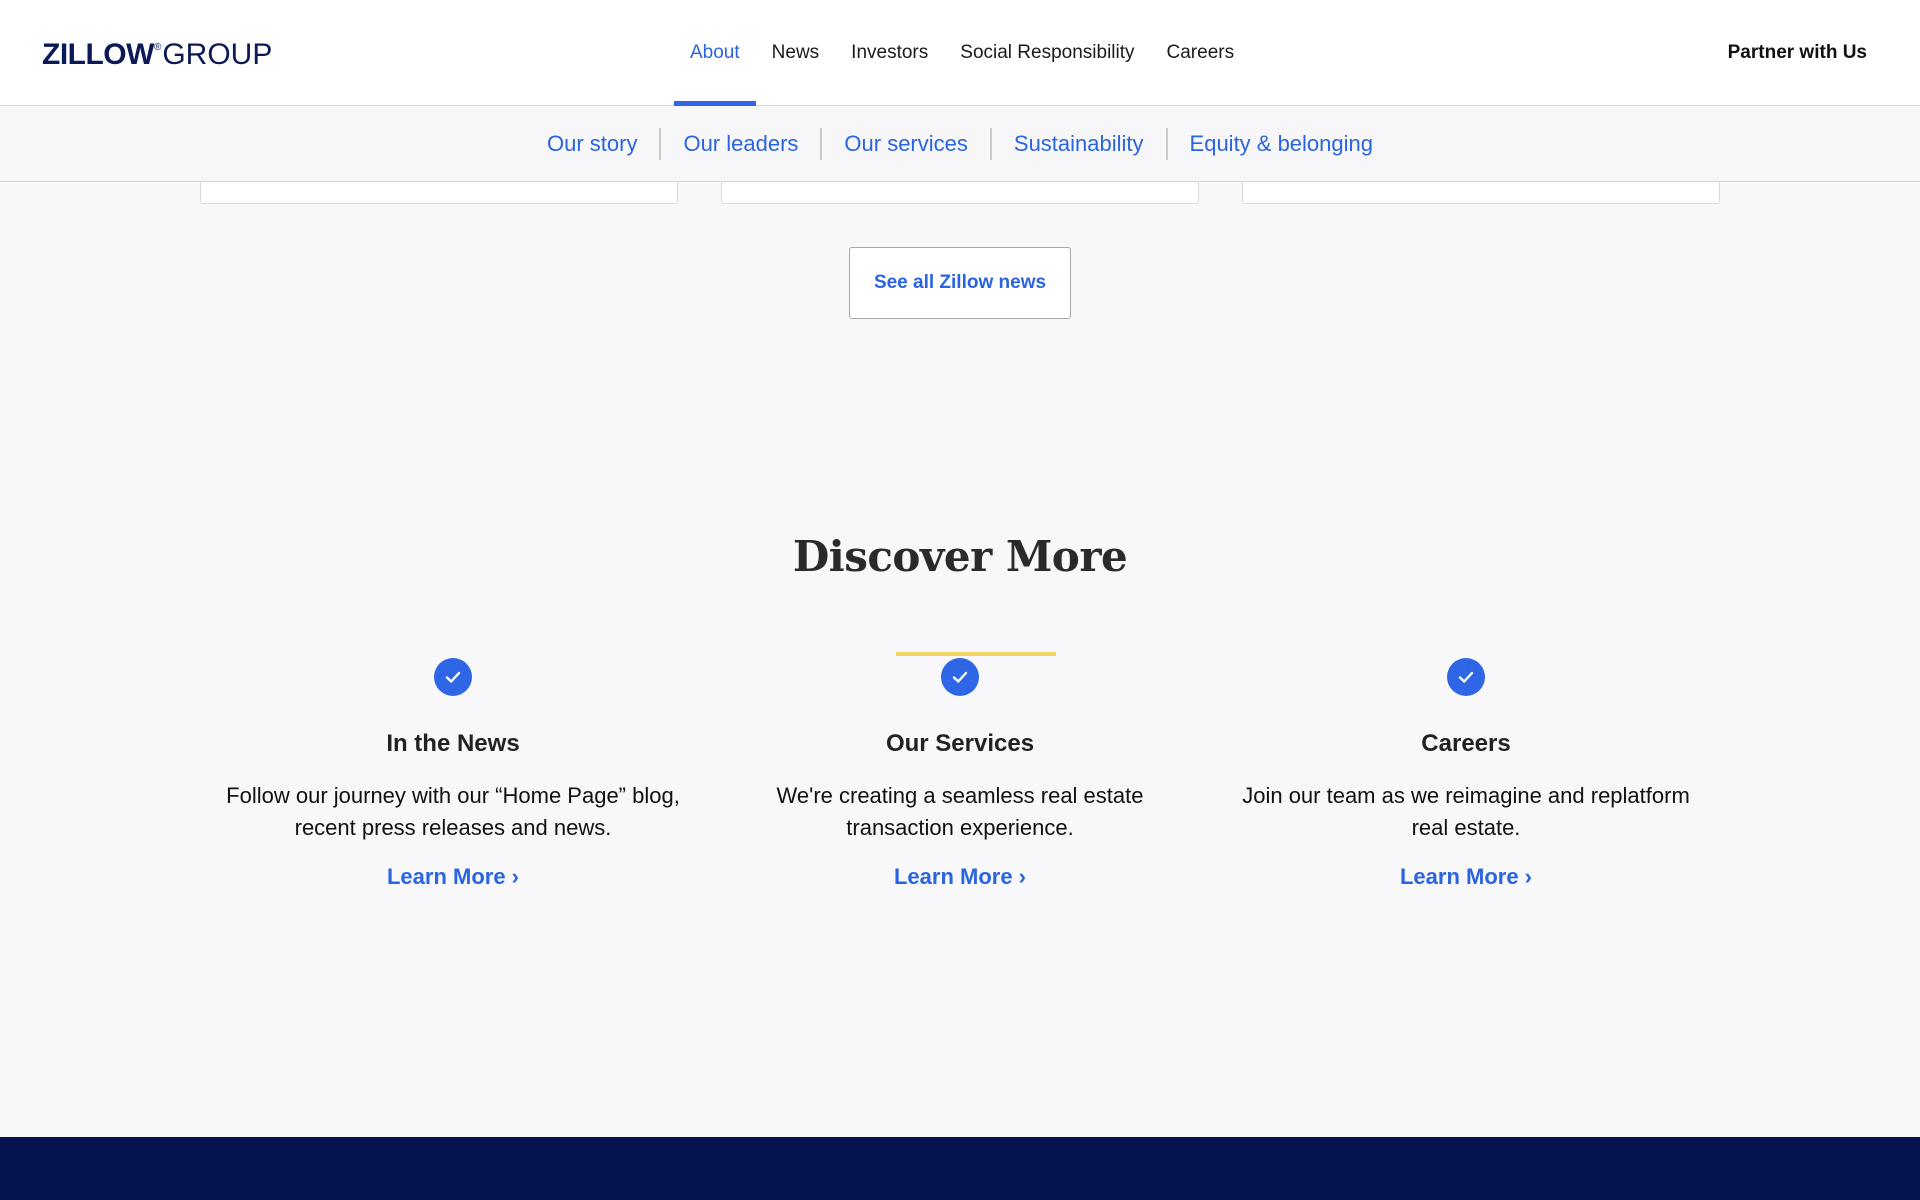 Image resolution: width=1920 pixels, height=1200 pixels. I want to click on logo-group-text: GROUP, so click(217, 54).